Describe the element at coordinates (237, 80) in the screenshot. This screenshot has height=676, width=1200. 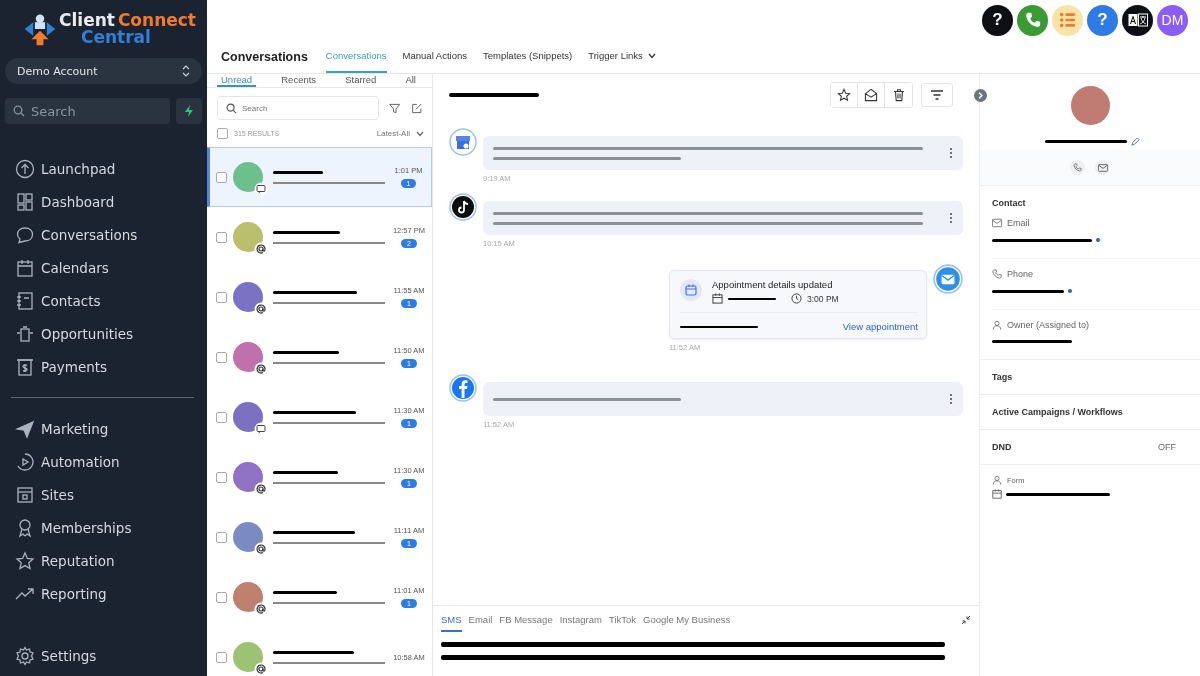
I see `filter-tab: Unread` at that location.